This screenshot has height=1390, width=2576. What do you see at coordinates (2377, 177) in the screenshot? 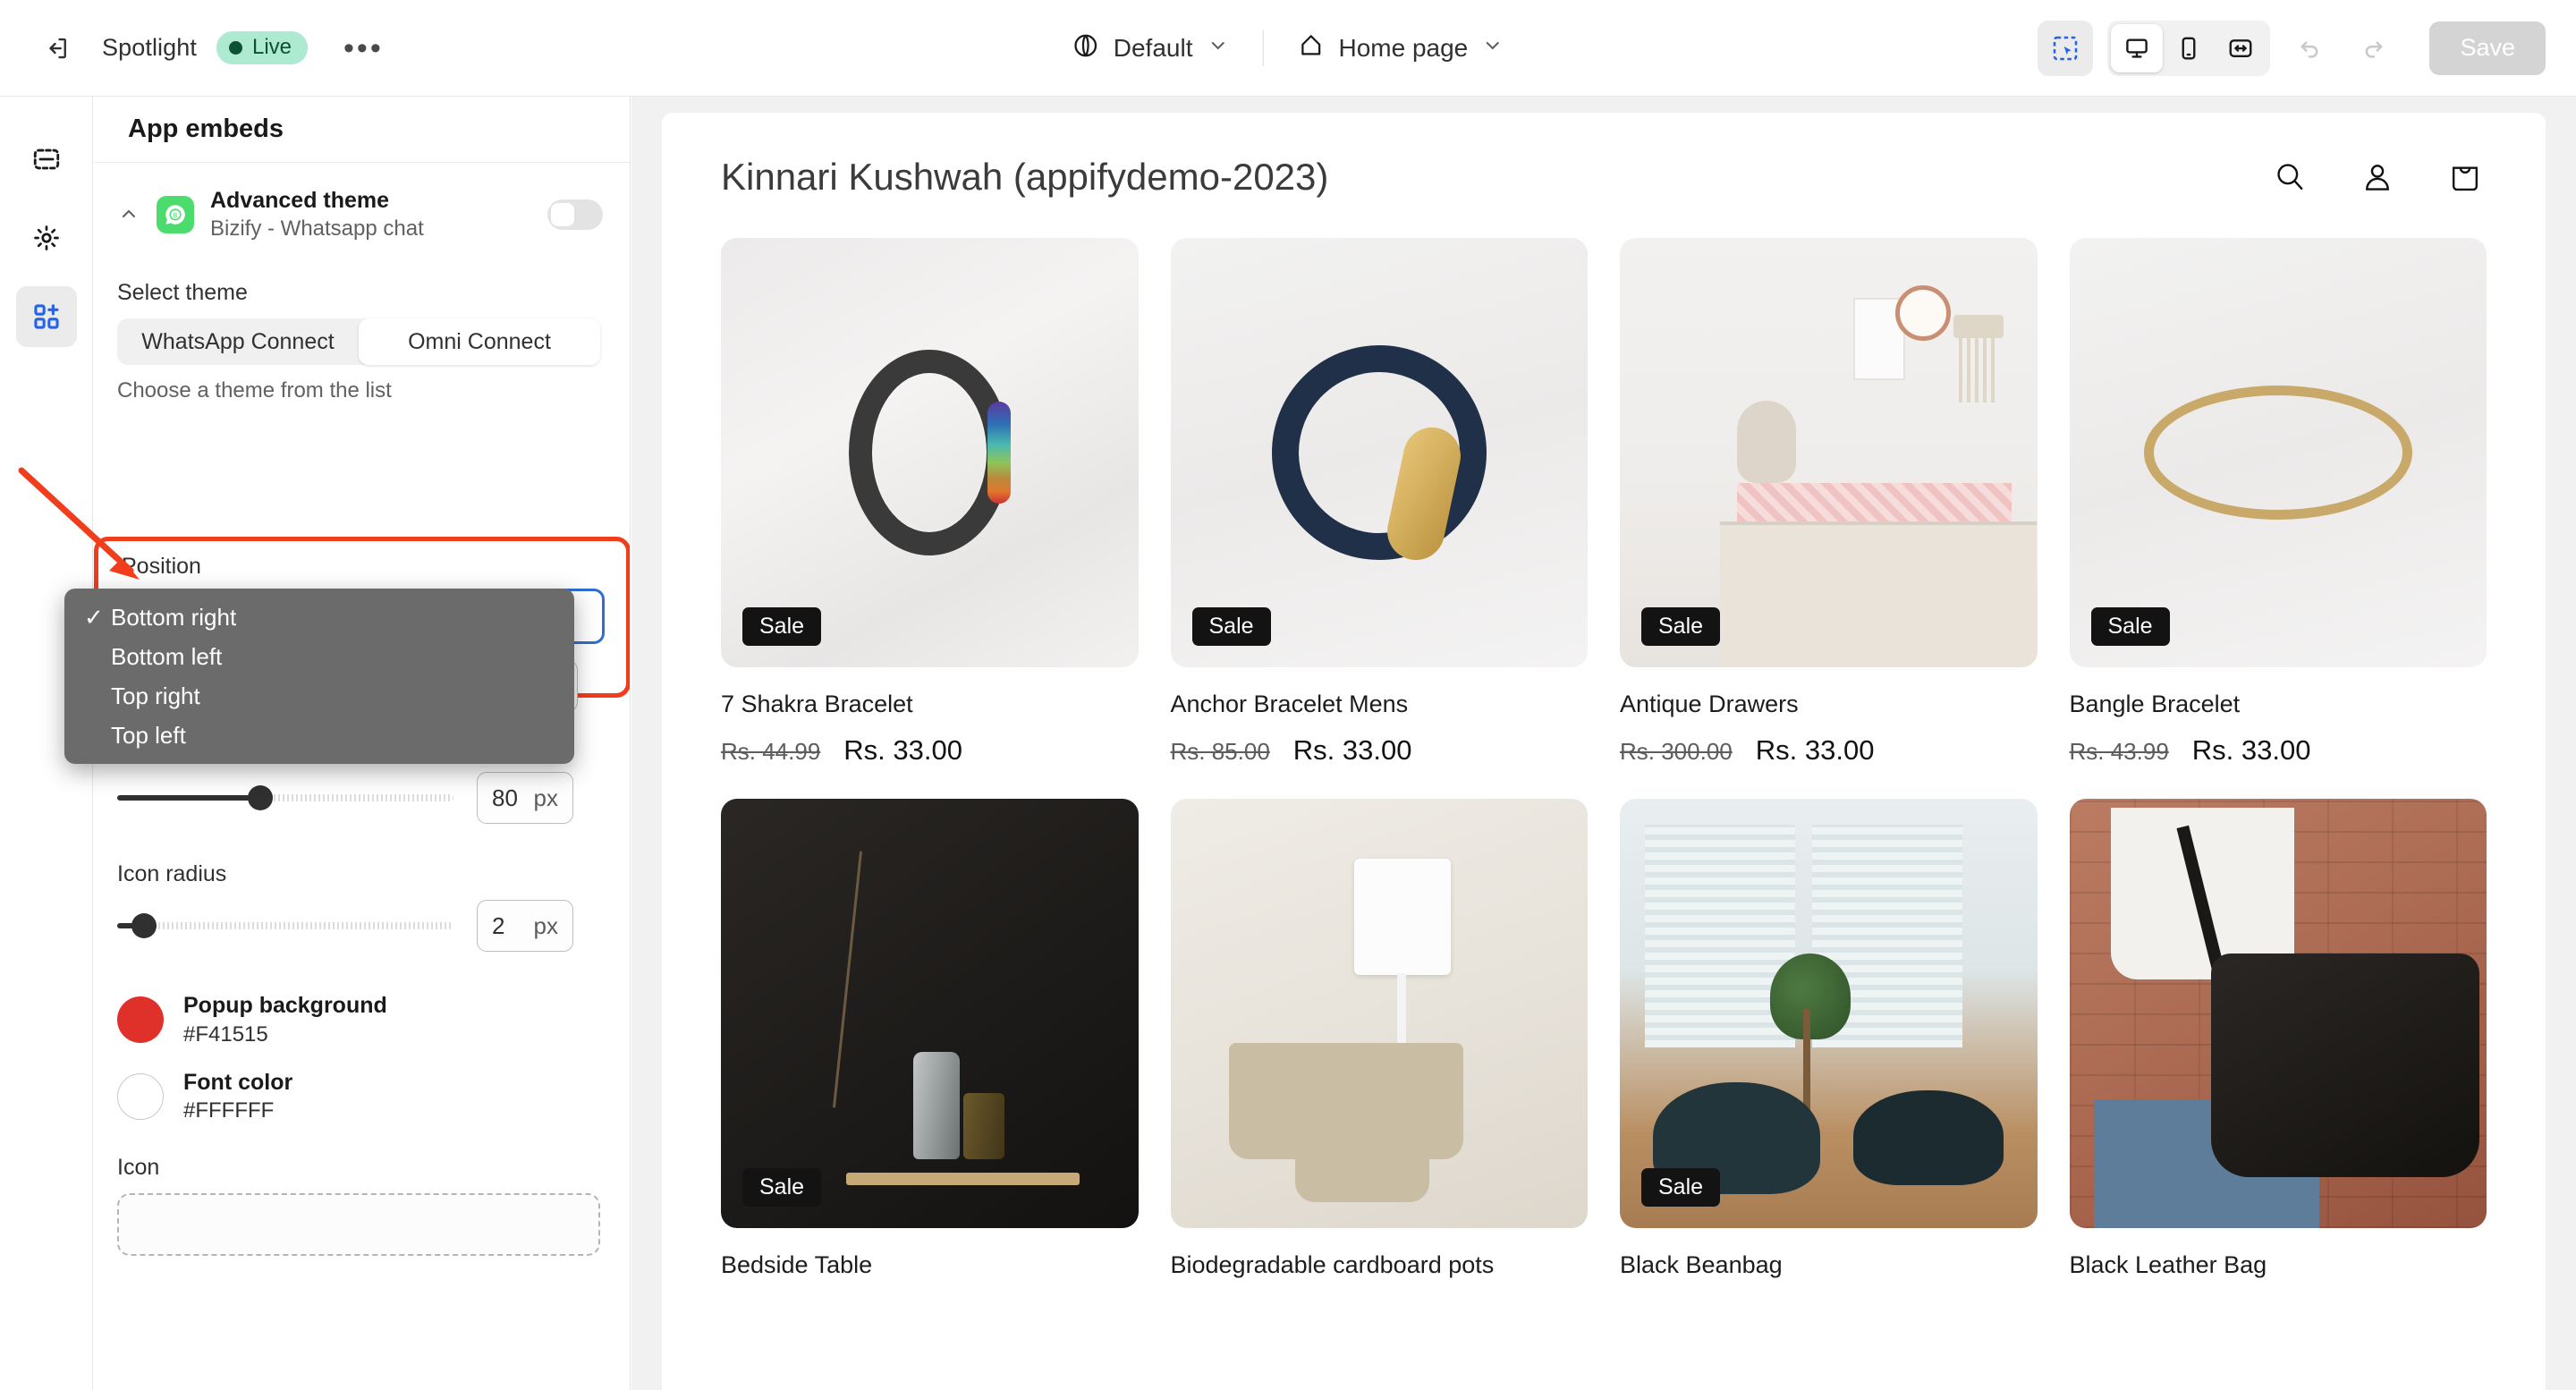
I see `account-icon` at bounding box center [2377, 177].